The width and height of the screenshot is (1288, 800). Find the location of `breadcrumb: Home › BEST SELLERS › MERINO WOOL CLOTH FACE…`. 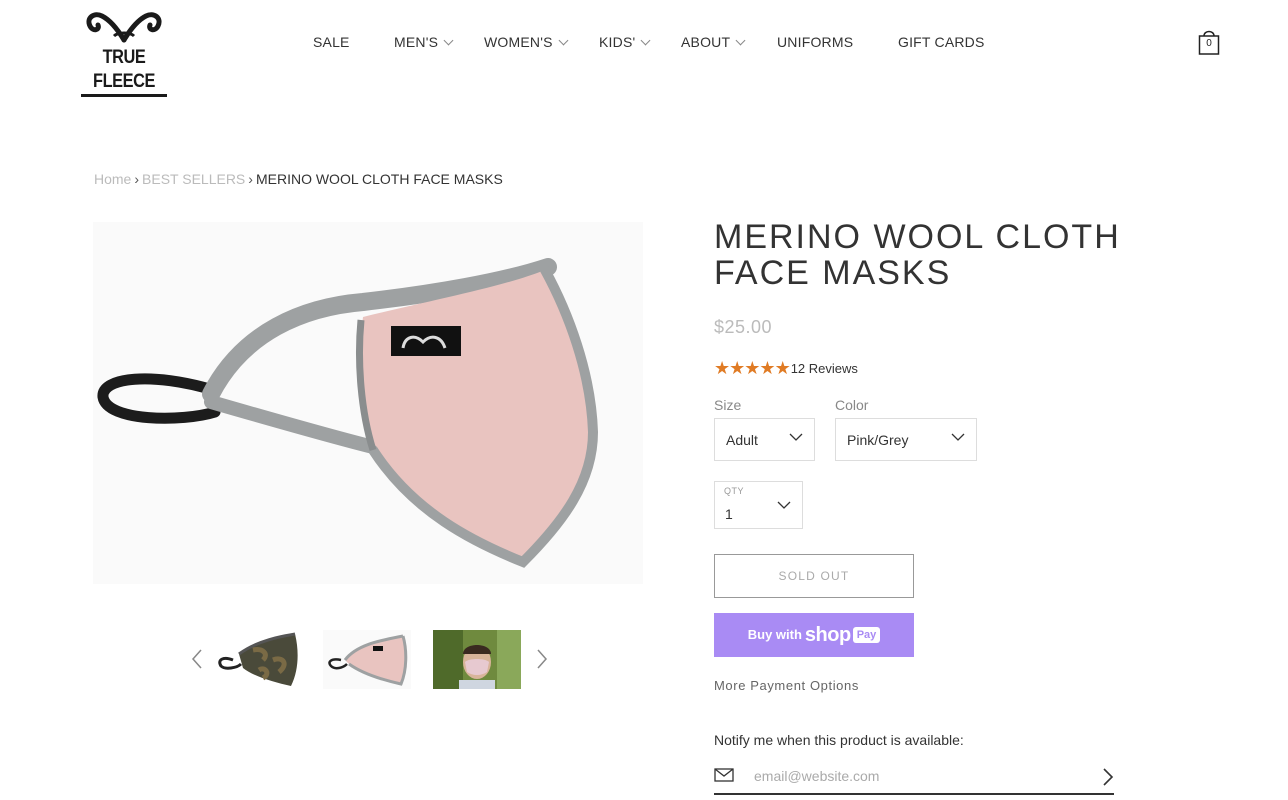

breadcrumb: Home › BEST SELLERS › MERINO WOOL CLOTH FACE… is located at coordinates (298, 179).